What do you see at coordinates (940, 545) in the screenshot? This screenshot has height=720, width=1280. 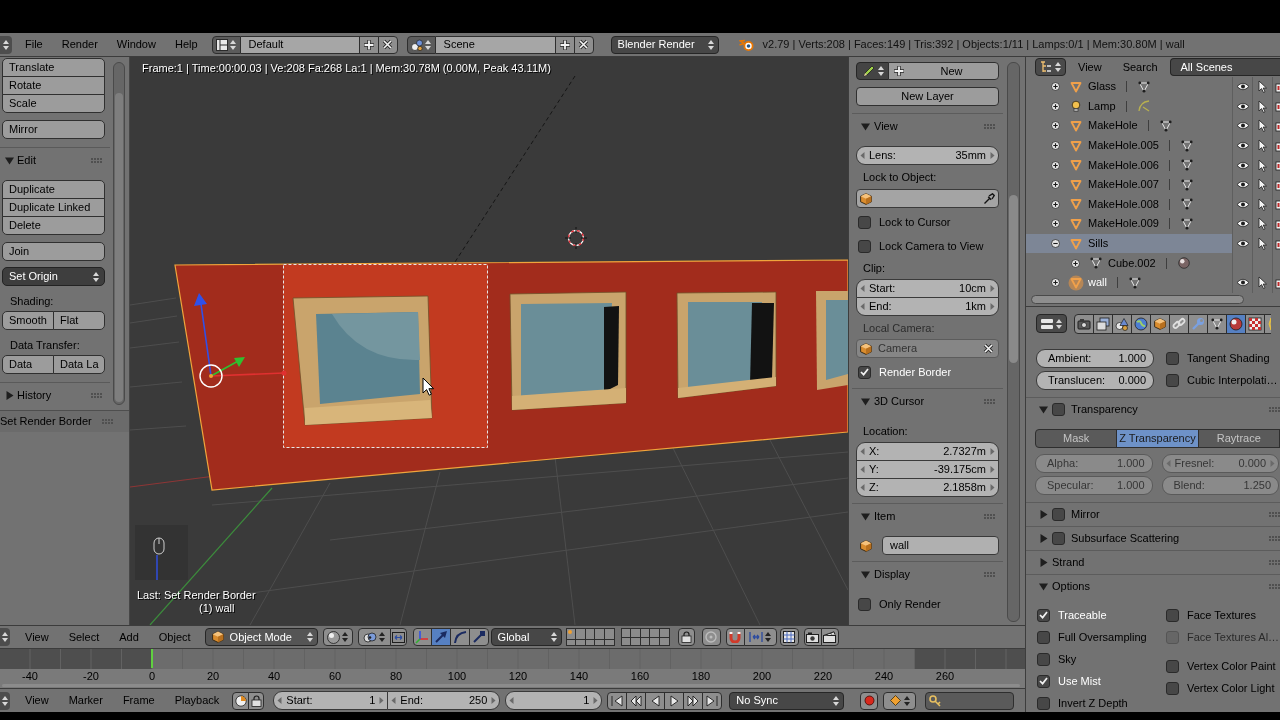 I see `name-field: wall` at bounding box center [940, 545].